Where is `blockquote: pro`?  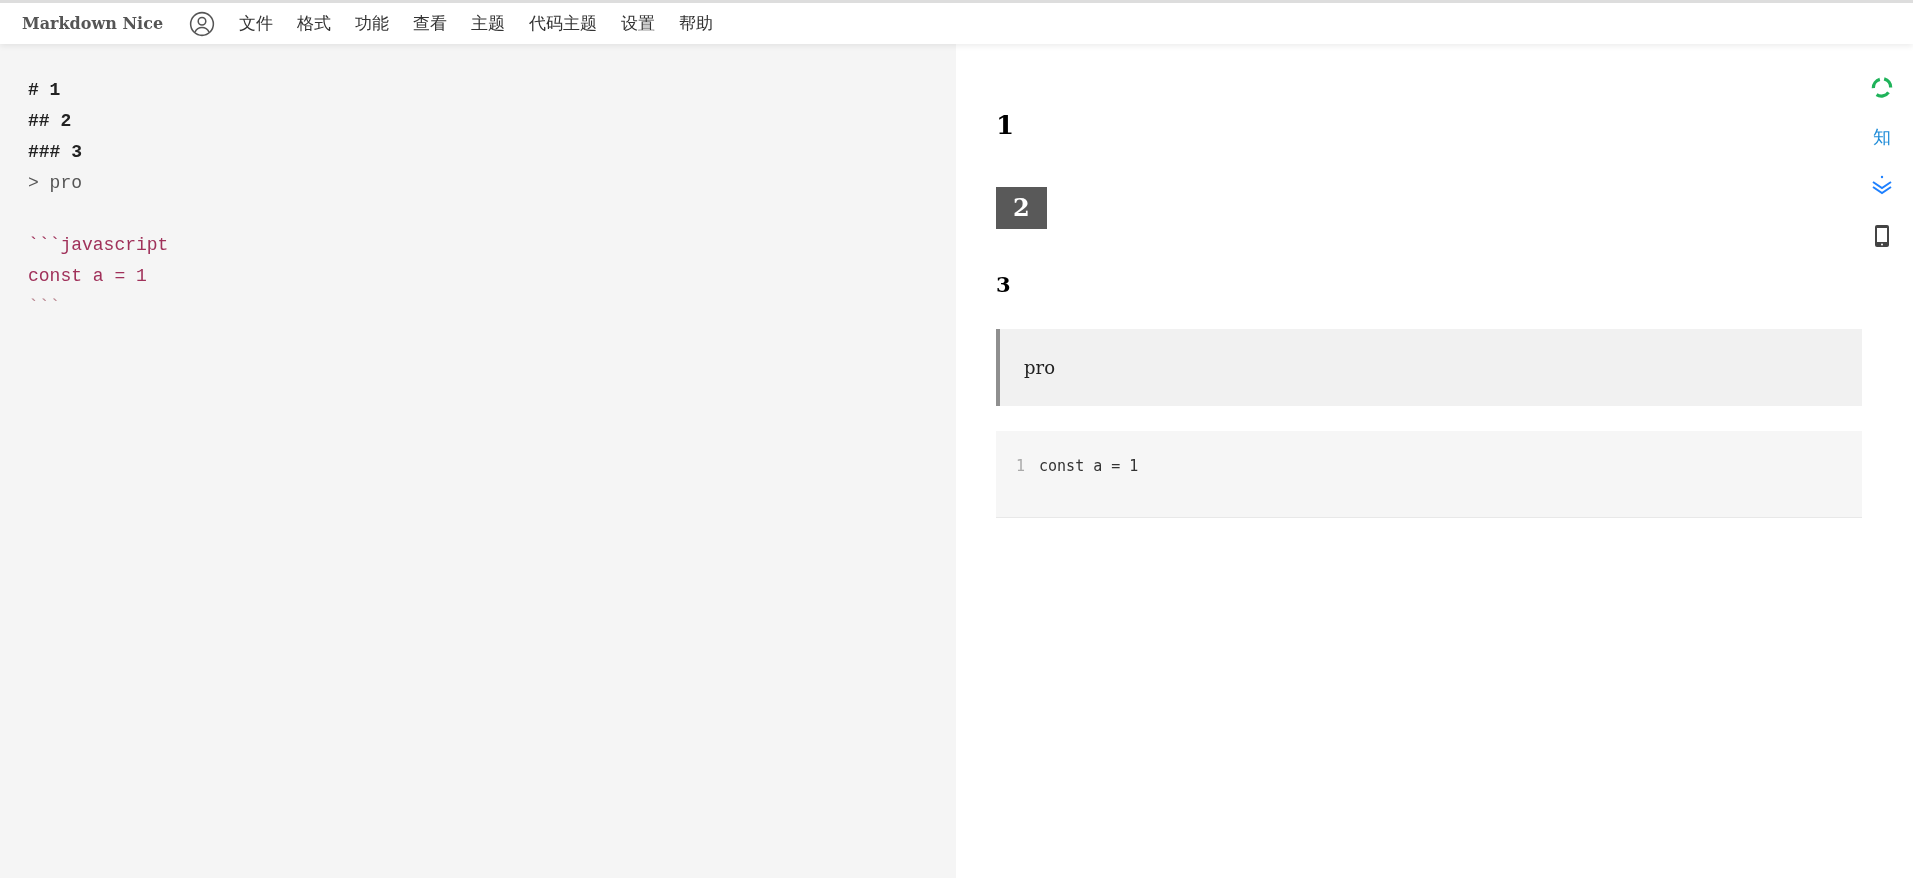 blockquote: pro is located at coordinates (1429, 367).